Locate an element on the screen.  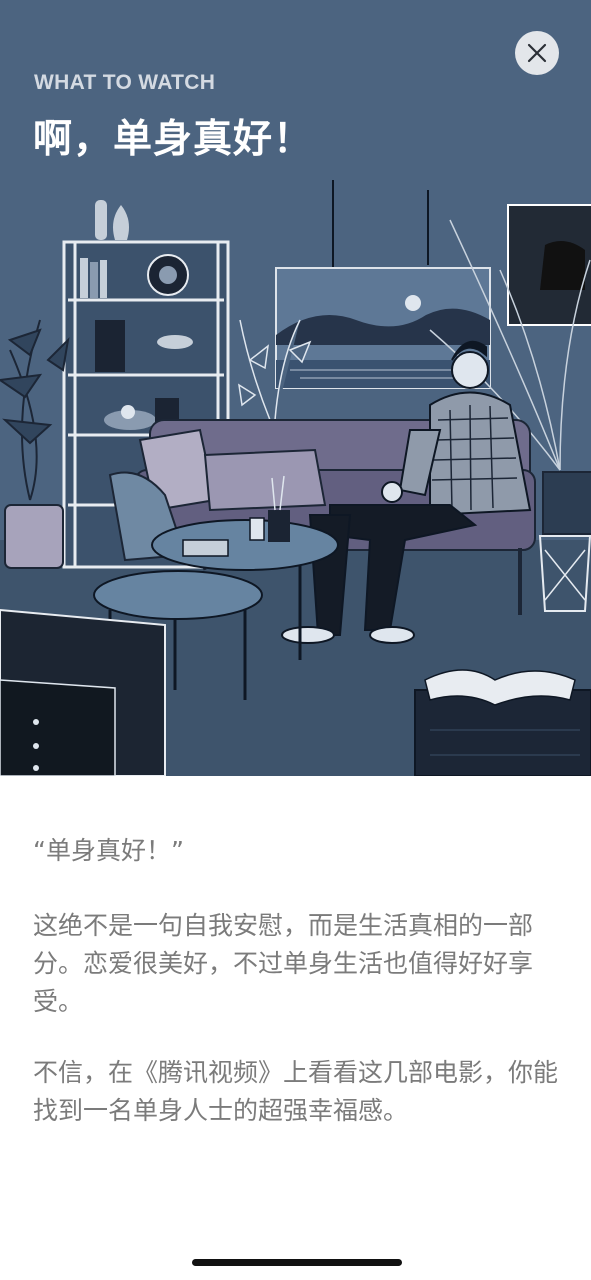
article-paragraph-2: 不信，在《腾讯视频》上看看这几部电影，你能找到一名单身人士的超强幸福感。 is located at coordinates (296, 1091).